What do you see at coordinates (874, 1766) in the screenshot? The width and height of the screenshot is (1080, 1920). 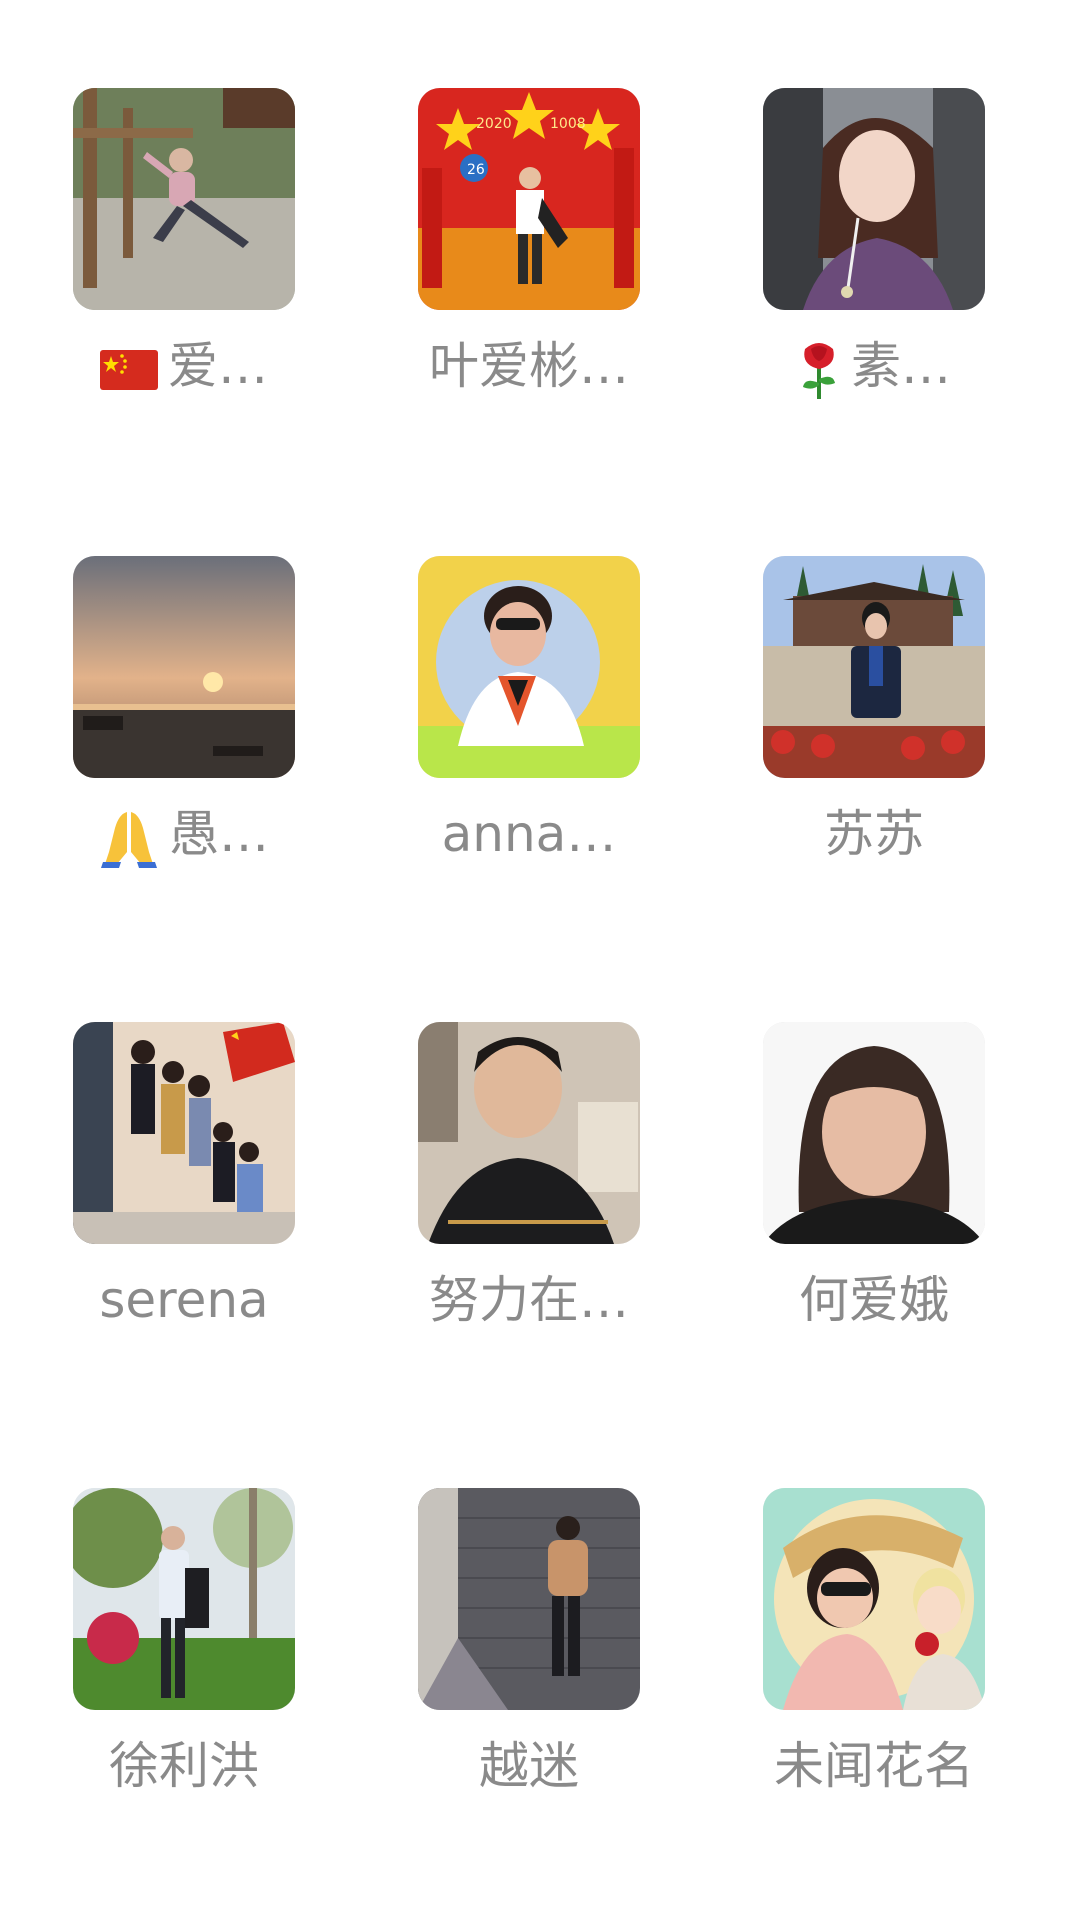 I see `member-name: 未闻花名` at bounding box center [874, 1766].